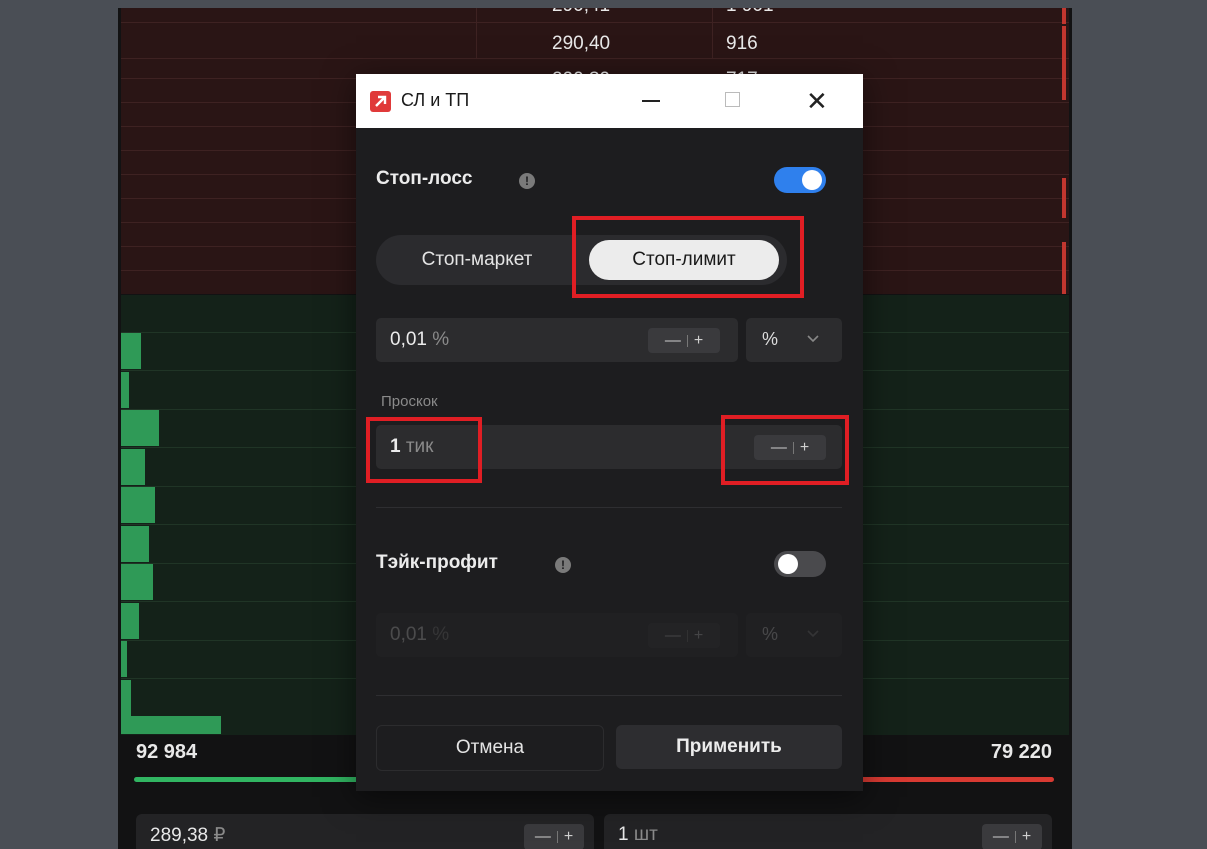  I want to click on slippage-label: Проскок, so click(409, 401).